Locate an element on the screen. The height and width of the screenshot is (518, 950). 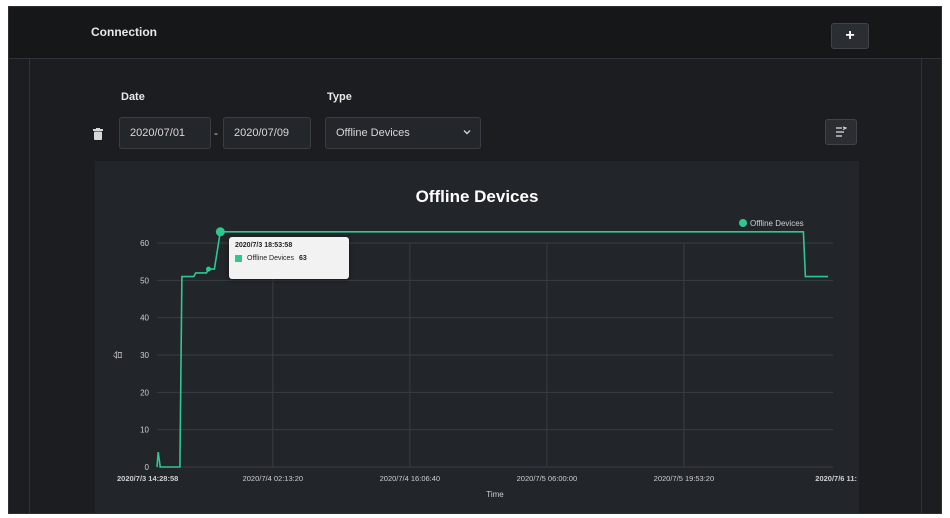
chart-title: Offline Devices is located at coordinates (477, 196).